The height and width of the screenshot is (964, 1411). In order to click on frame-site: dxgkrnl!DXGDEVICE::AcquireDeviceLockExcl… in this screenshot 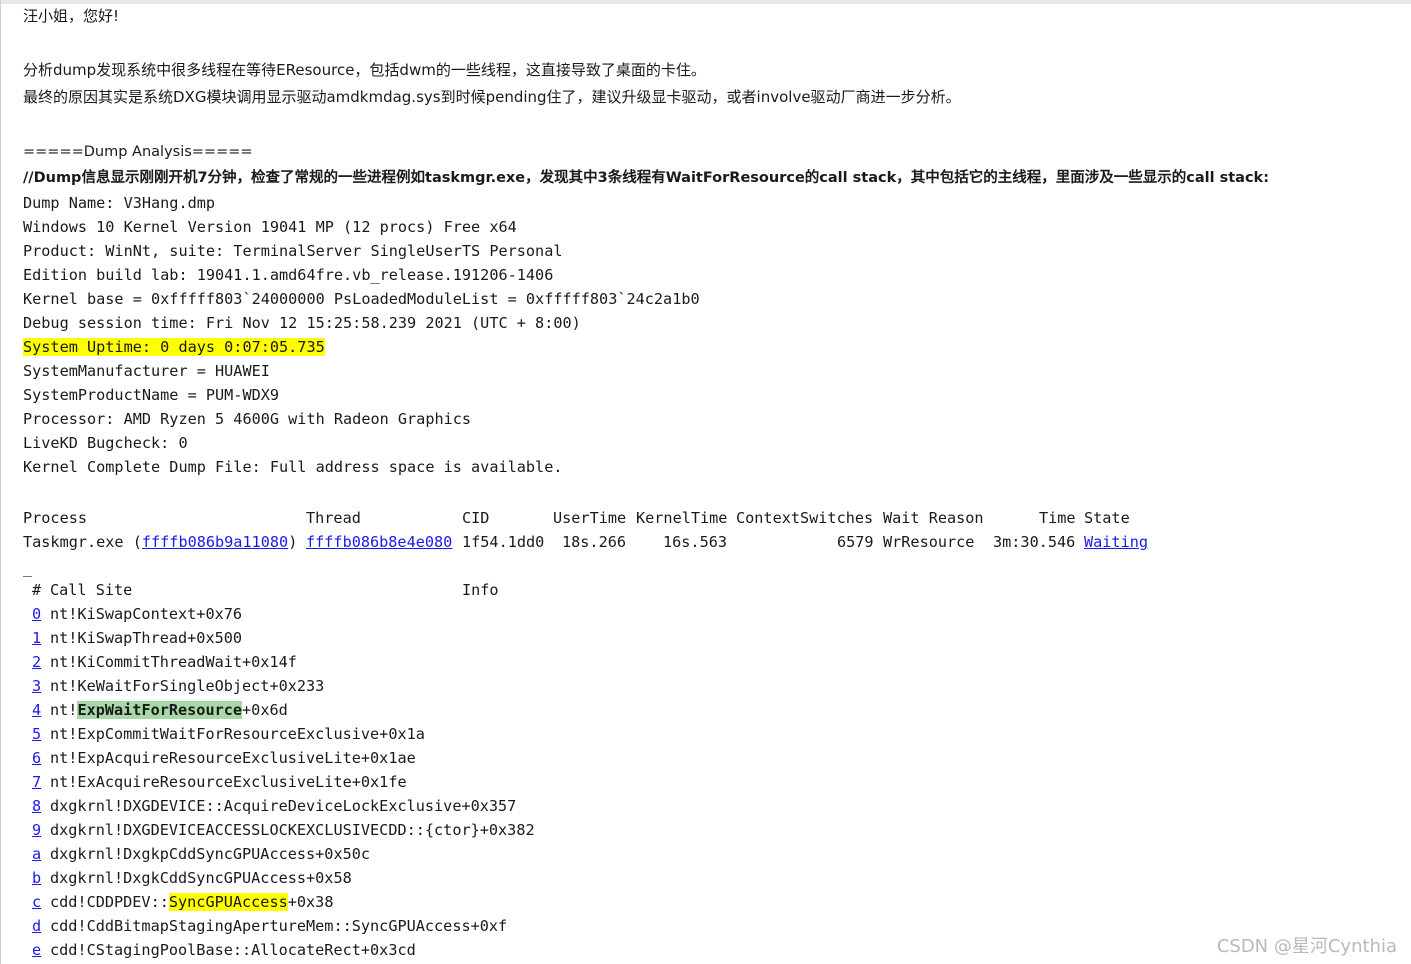, I will do `click(283, 806)`.